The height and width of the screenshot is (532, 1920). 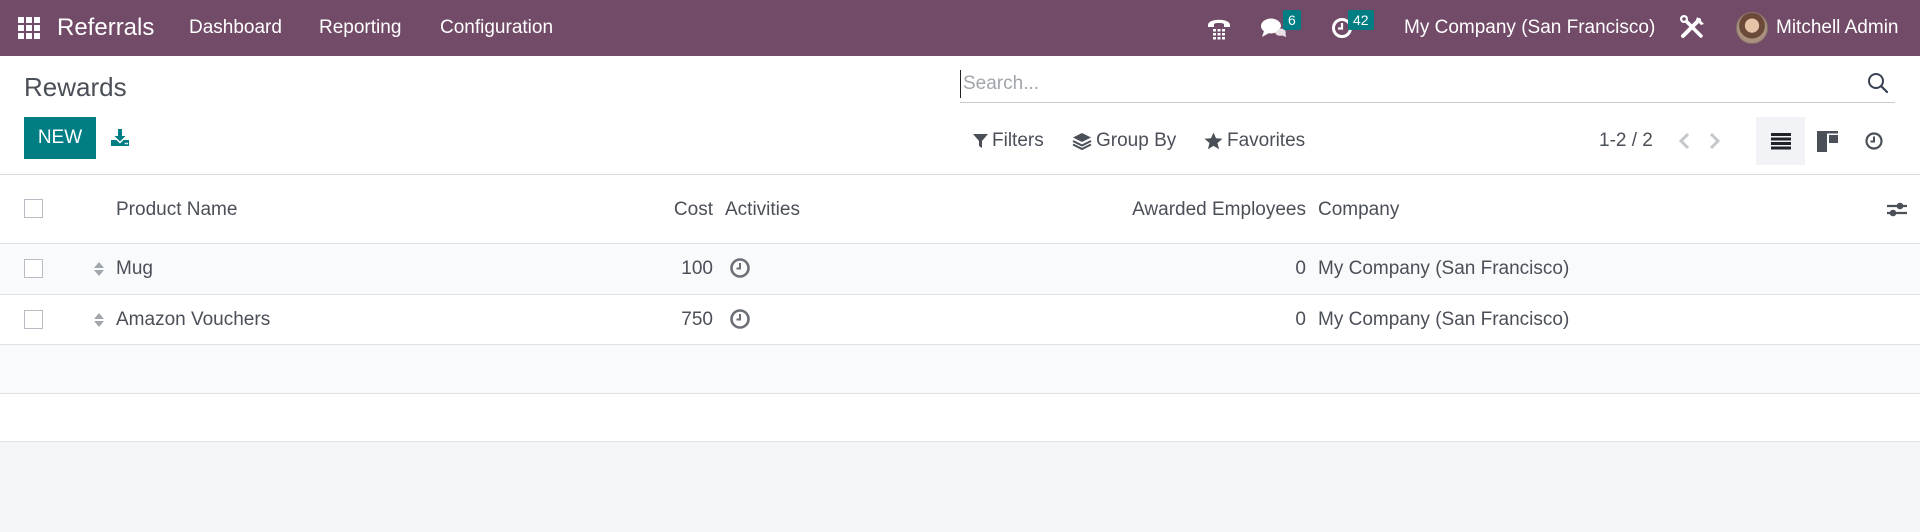 What do you see at coordinates (762, 210) in the screenshot?
I see `column-header-activities: Activities` at bounding box center [762, 210].